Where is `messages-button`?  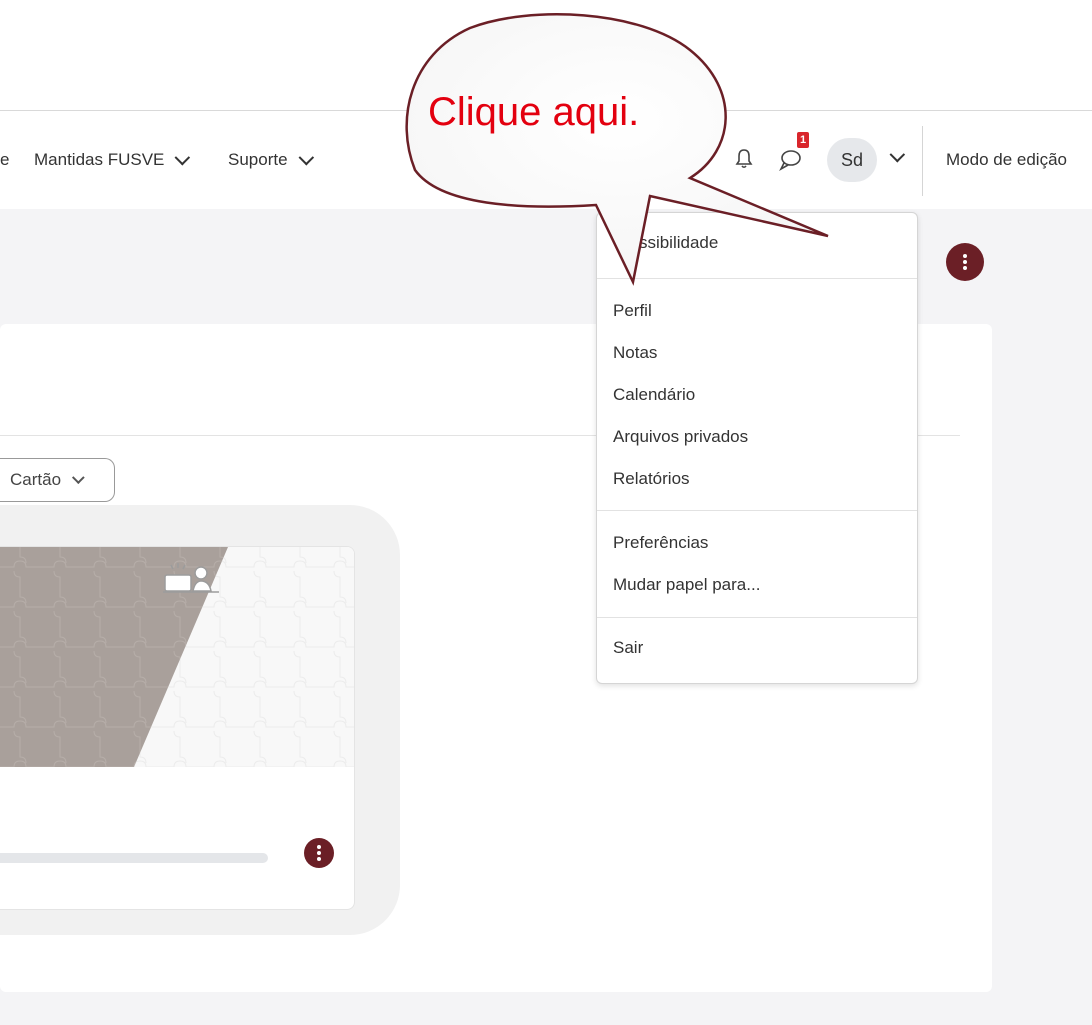
messages-button is located at coordinates (790, 162).